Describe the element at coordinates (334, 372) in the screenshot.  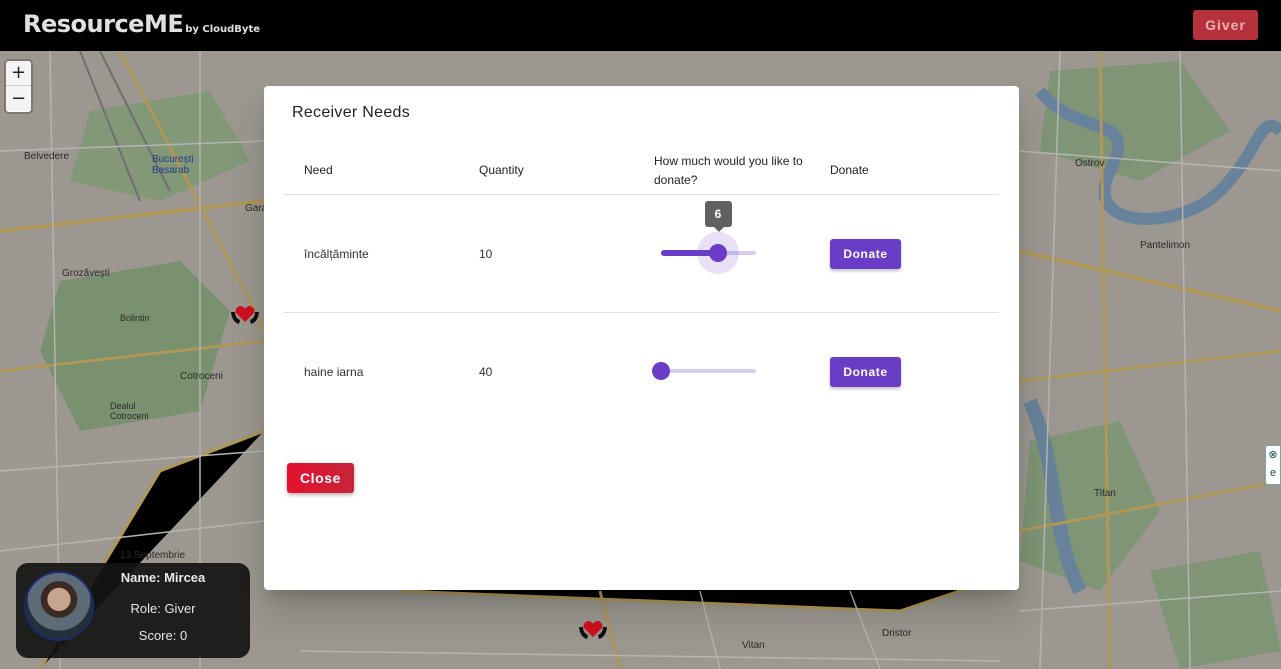
I see `need-cell: haine iarna` at that location.